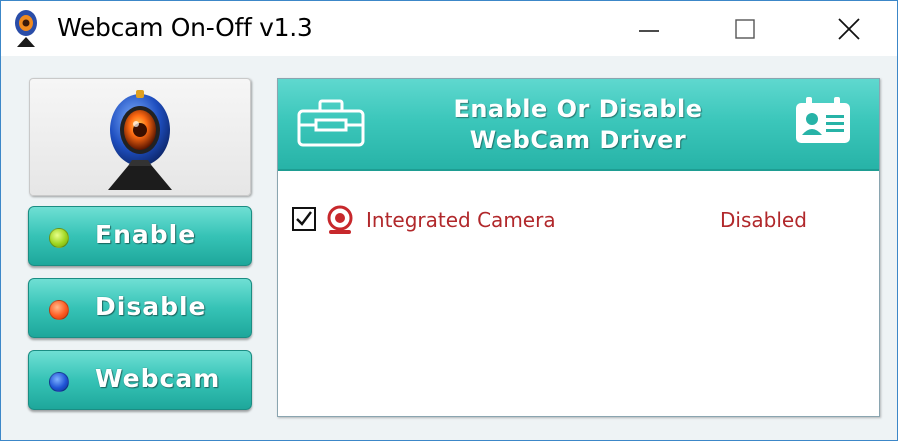 The height and width of the screenshot is (441, 898). I want to click on device-list-item: Integrated Camera Disabled, so click(580, 220).